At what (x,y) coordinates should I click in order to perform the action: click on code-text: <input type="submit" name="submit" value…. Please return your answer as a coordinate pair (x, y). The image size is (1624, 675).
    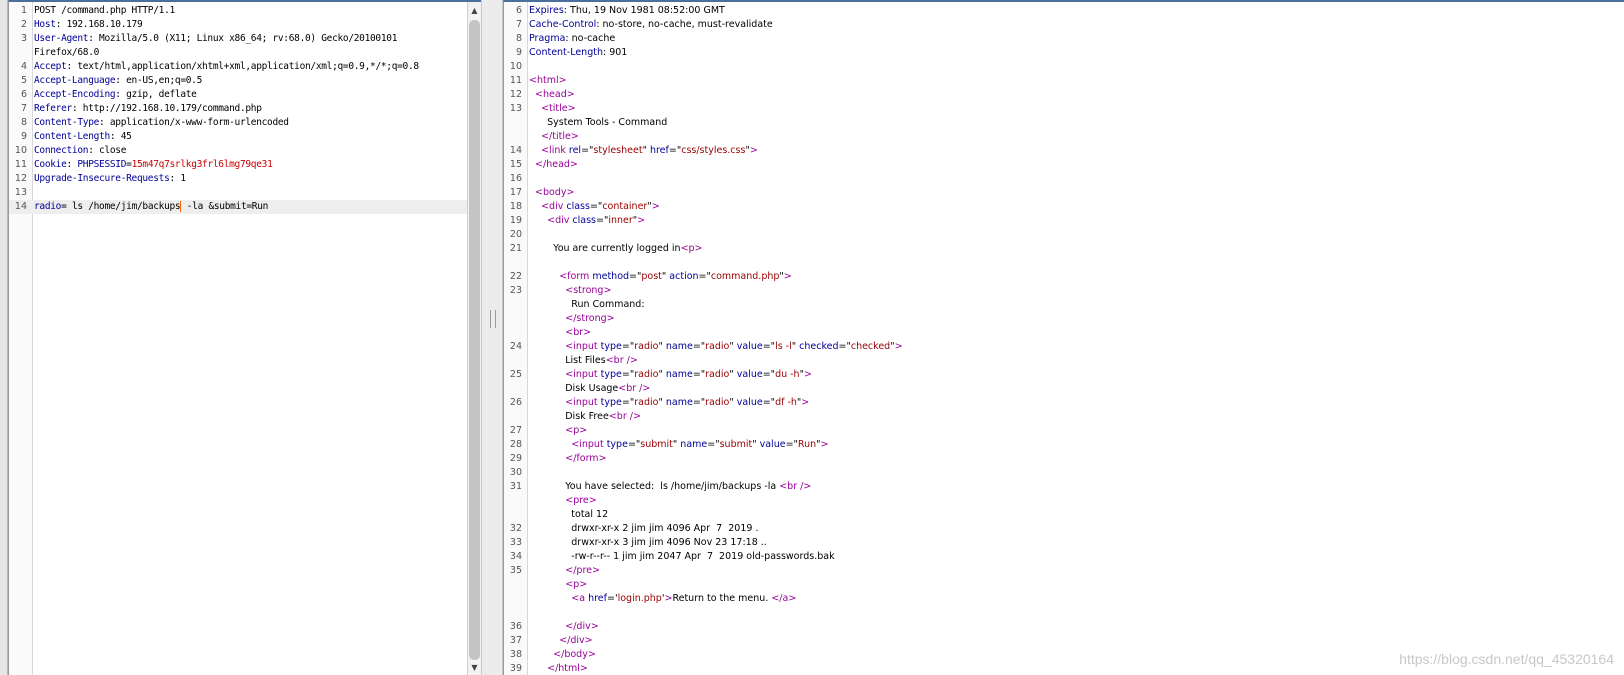
    Looking at the image, I should click on (678, 445).